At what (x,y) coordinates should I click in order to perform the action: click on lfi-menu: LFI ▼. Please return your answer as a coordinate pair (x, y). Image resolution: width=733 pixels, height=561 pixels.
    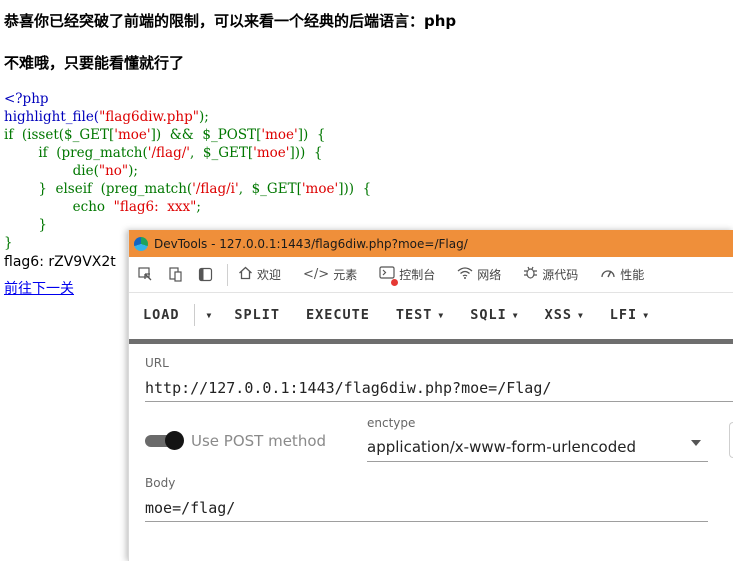
    Looking at the image, I should click on (629, 315).